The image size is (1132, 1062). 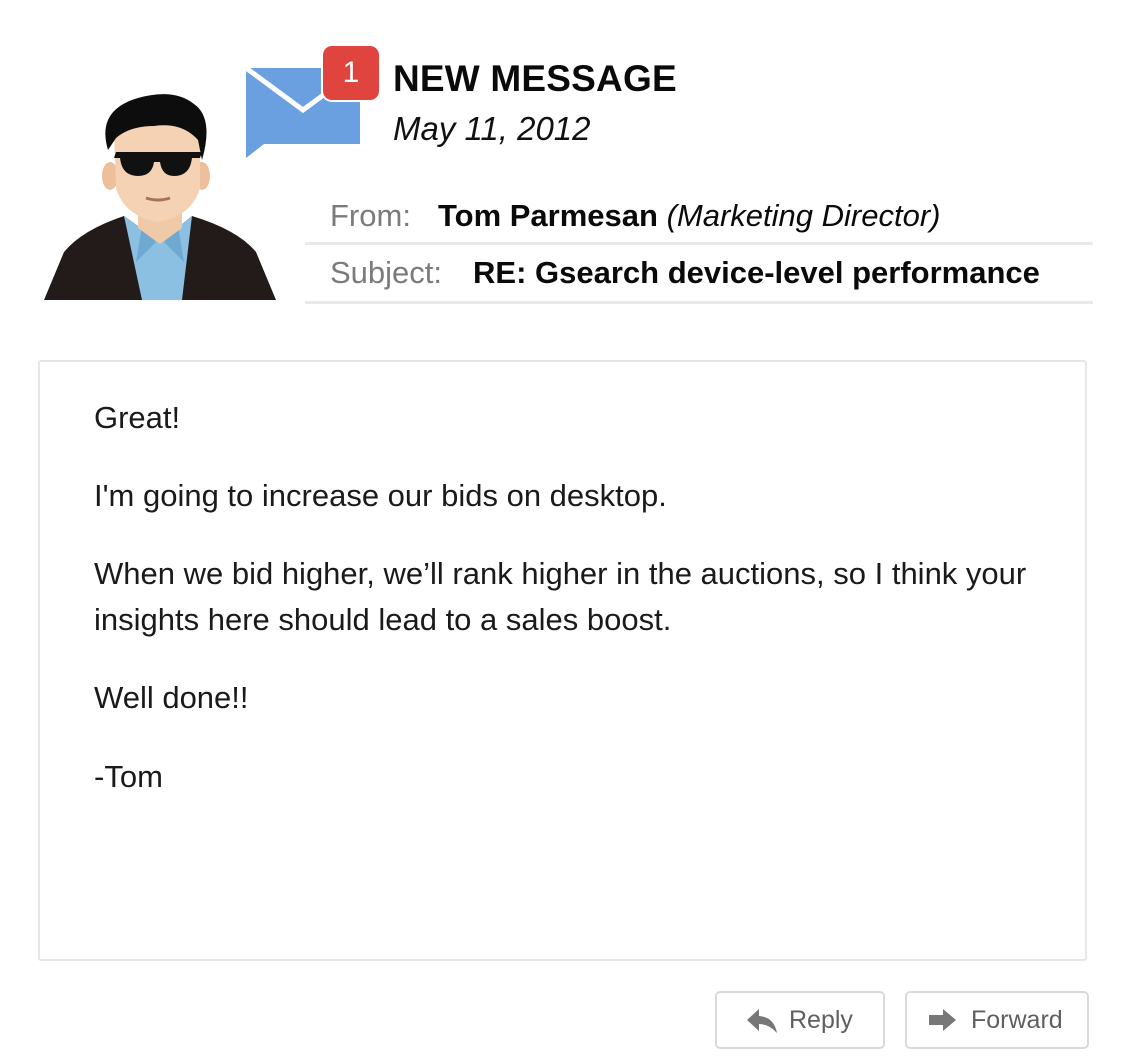 I want to click on notification-title: NEW MESSAGE, so click(x=535, y=78).